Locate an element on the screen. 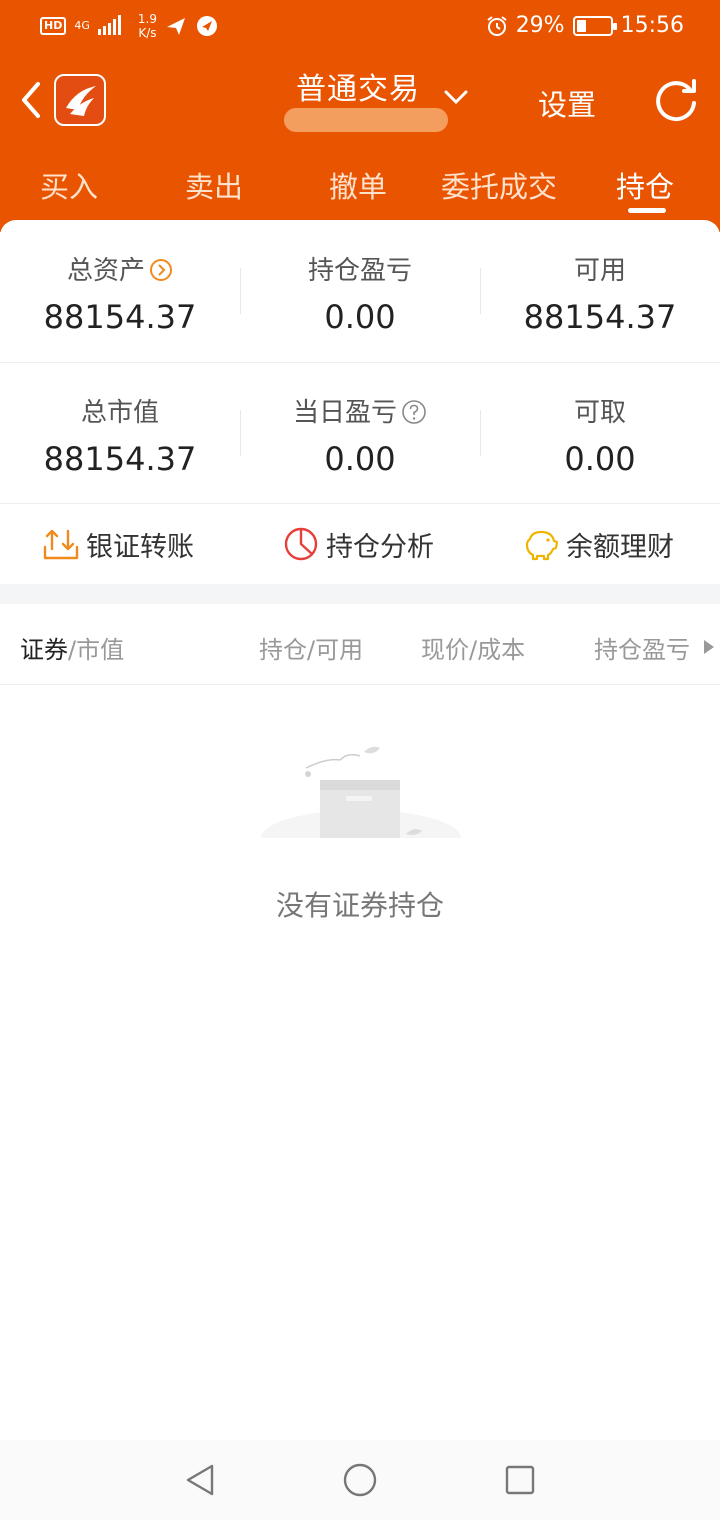 This screenshot has width=720, height=1520. daily-pnl: 当日盈亏 0.00 is located at coordinates (360, 432).